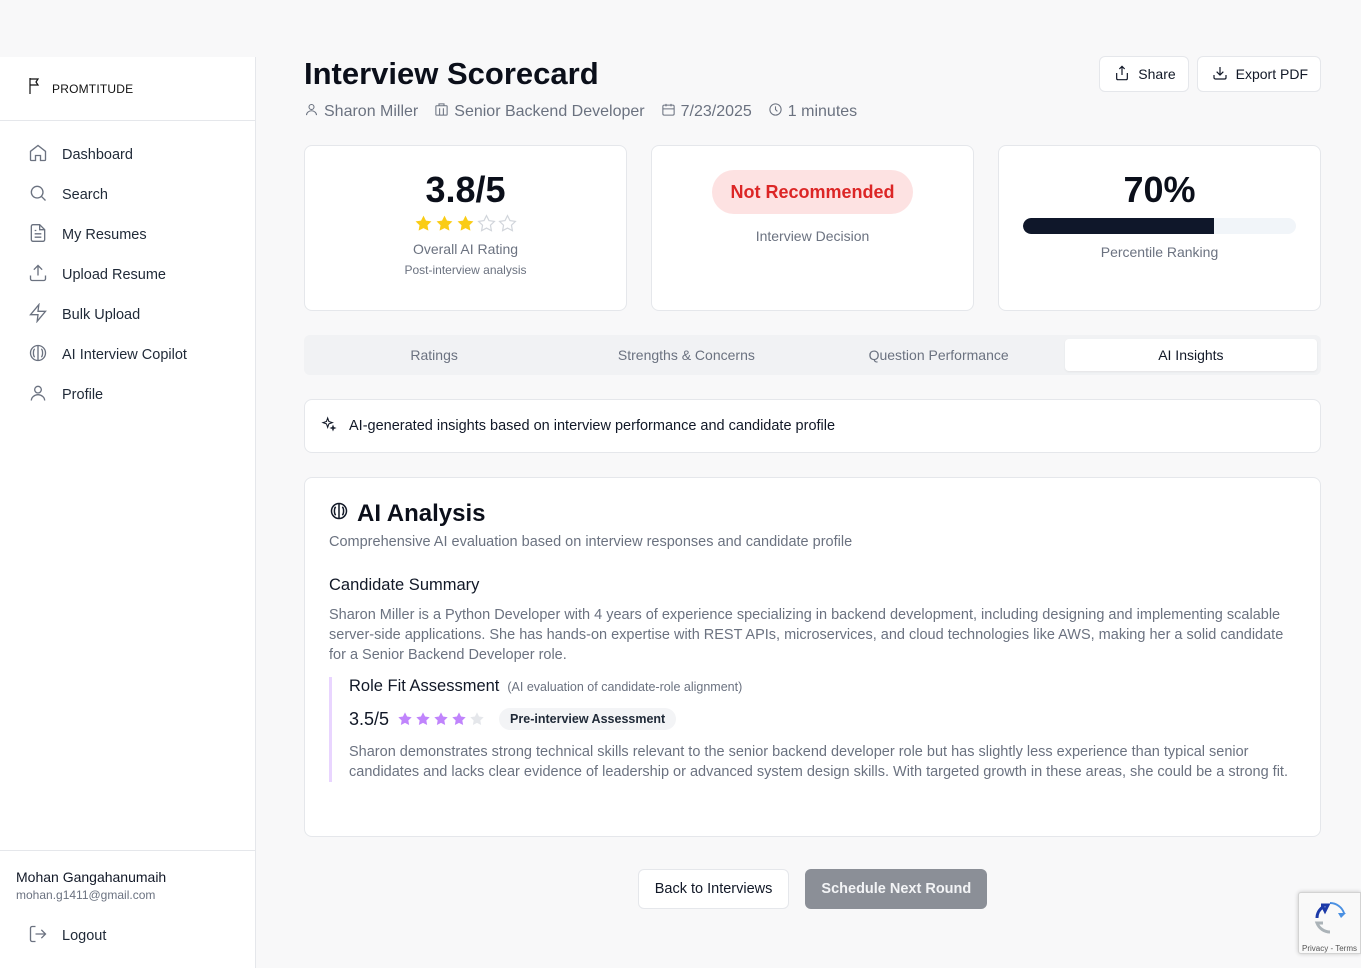 The height and width of the screenshot is (968, 1361). I want to click on sidebar-item-label: Upload Resume, so click(114, 275).